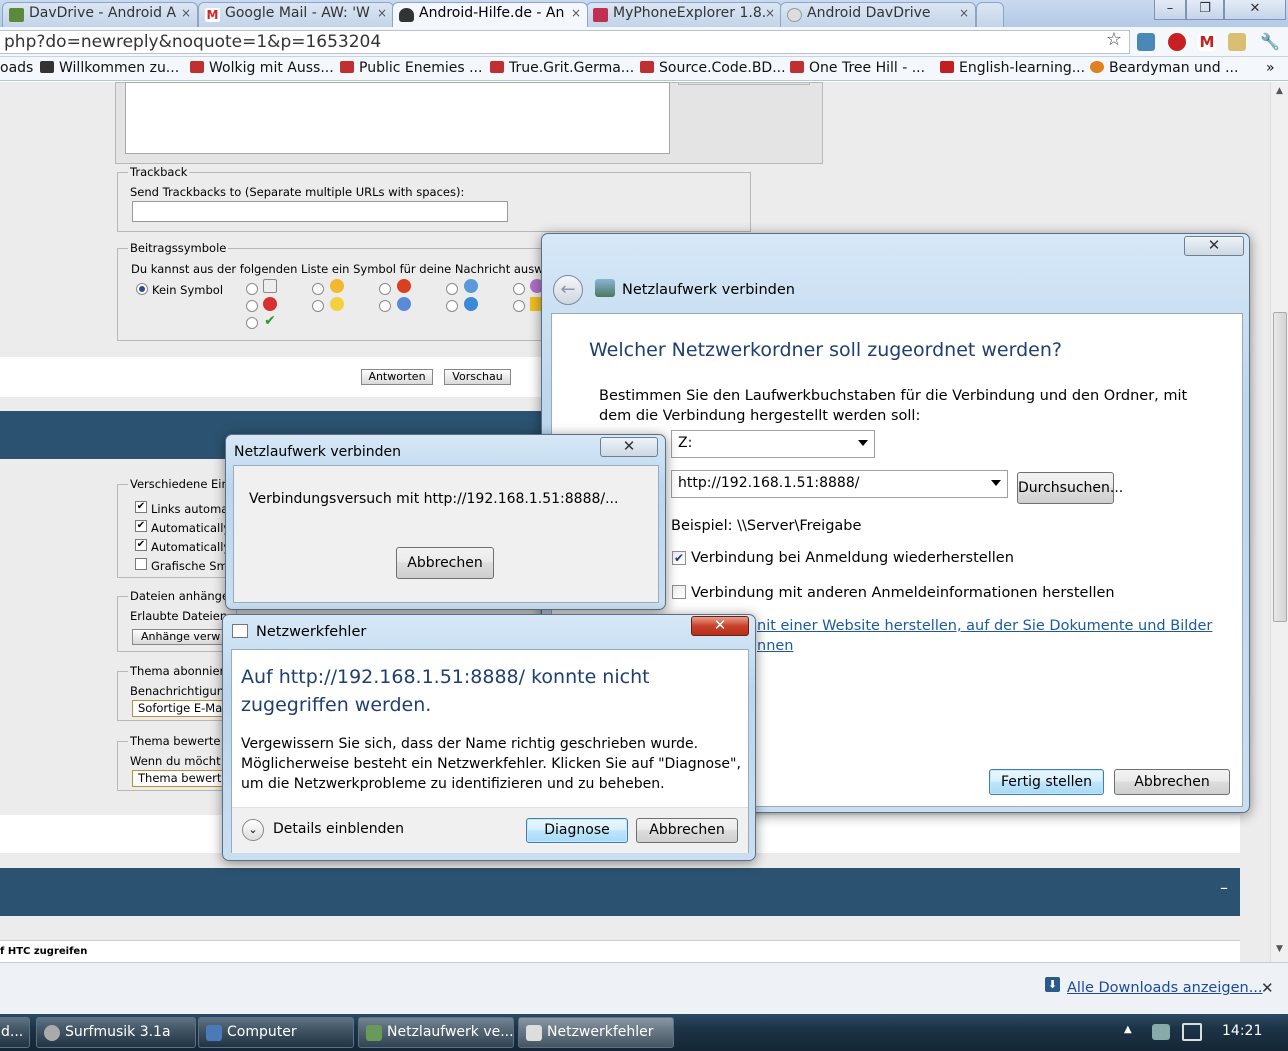 The image size is (1288, 1051). What do you see at coordinates (490, 14) in the screenshot?
I see `tab-android-hilfe: Android-Hilfe.de - An ×` at bounding box center [490, 14].